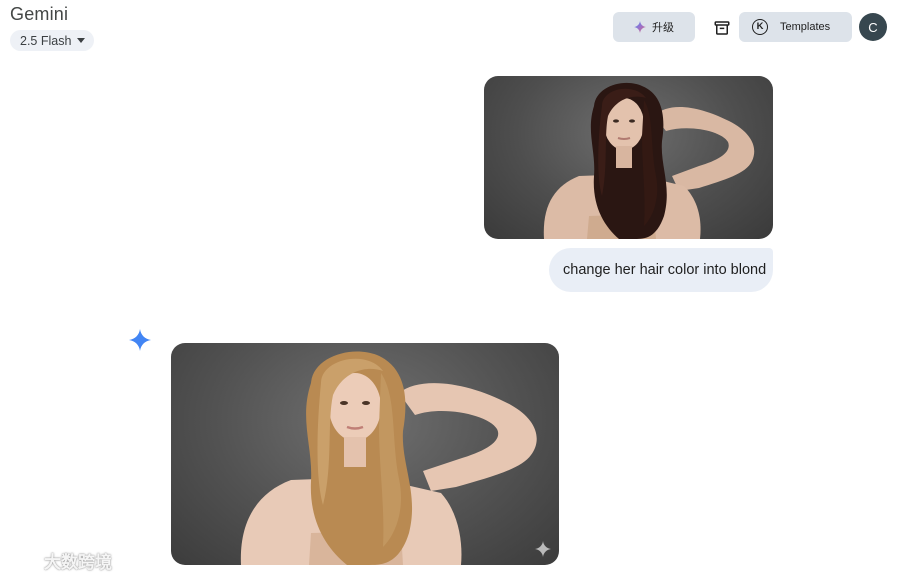  I want to click on caret-down-icon, so click(81, 40).